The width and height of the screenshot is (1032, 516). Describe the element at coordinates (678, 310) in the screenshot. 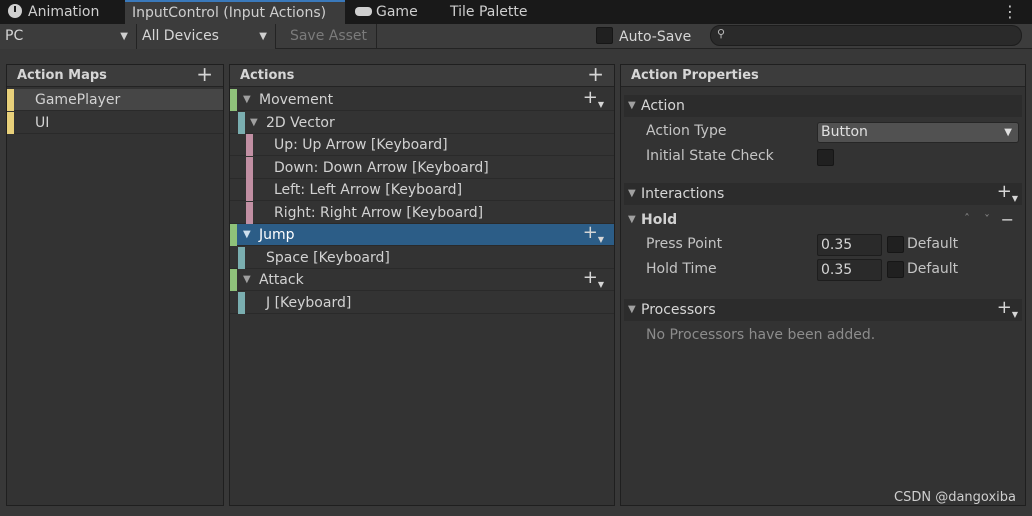

I see `section-title: Processors` at that location.